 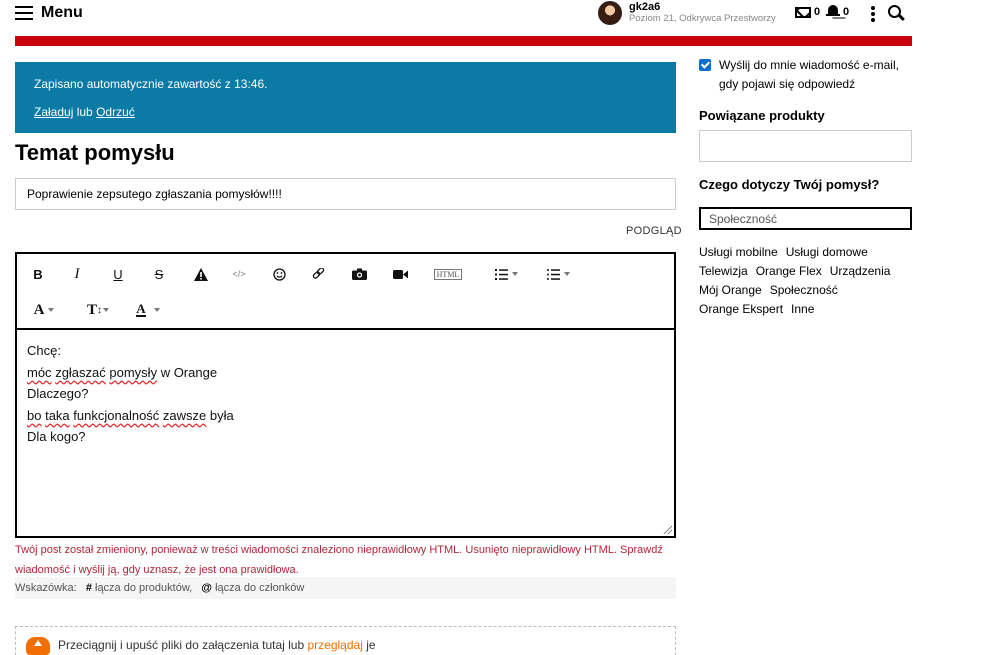 What do you see at coordinates (24, 13) in the screenshot?
I see `hamburger-icon` at bounding box center [24, 13].